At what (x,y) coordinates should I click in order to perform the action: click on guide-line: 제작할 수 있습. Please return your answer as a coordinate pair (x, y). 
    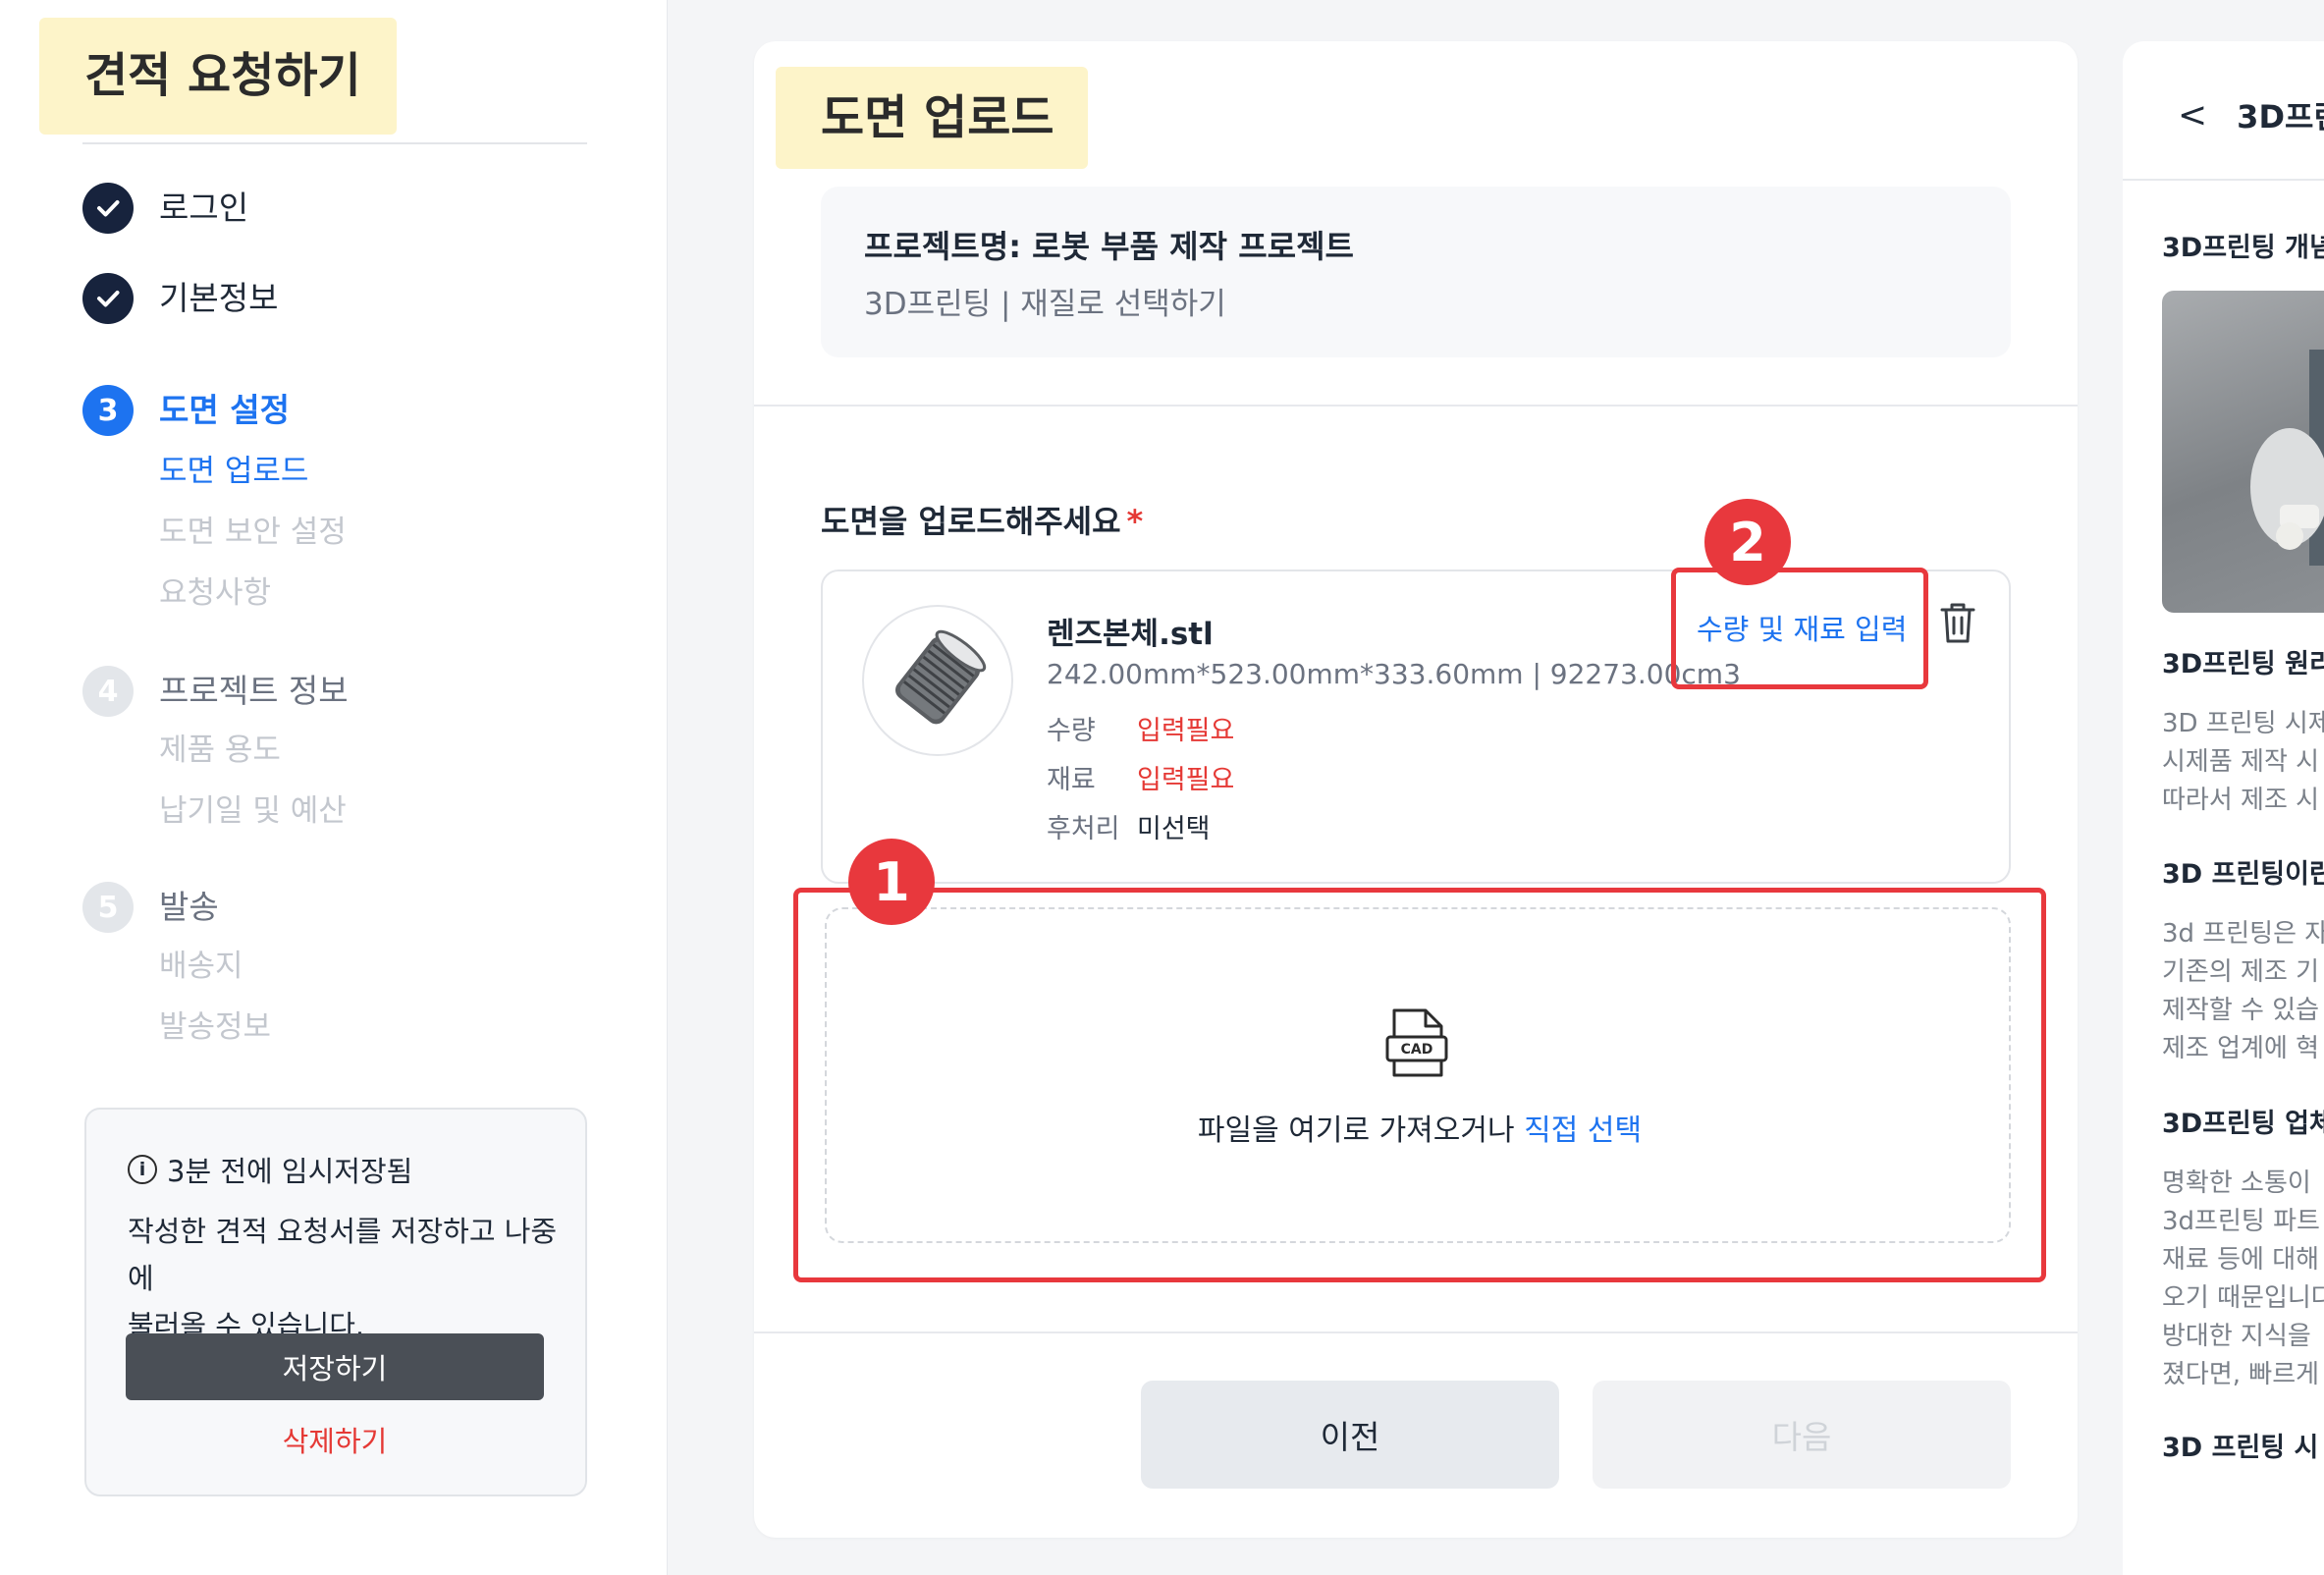
    Looking at the image, I should click on (2241, 1010).